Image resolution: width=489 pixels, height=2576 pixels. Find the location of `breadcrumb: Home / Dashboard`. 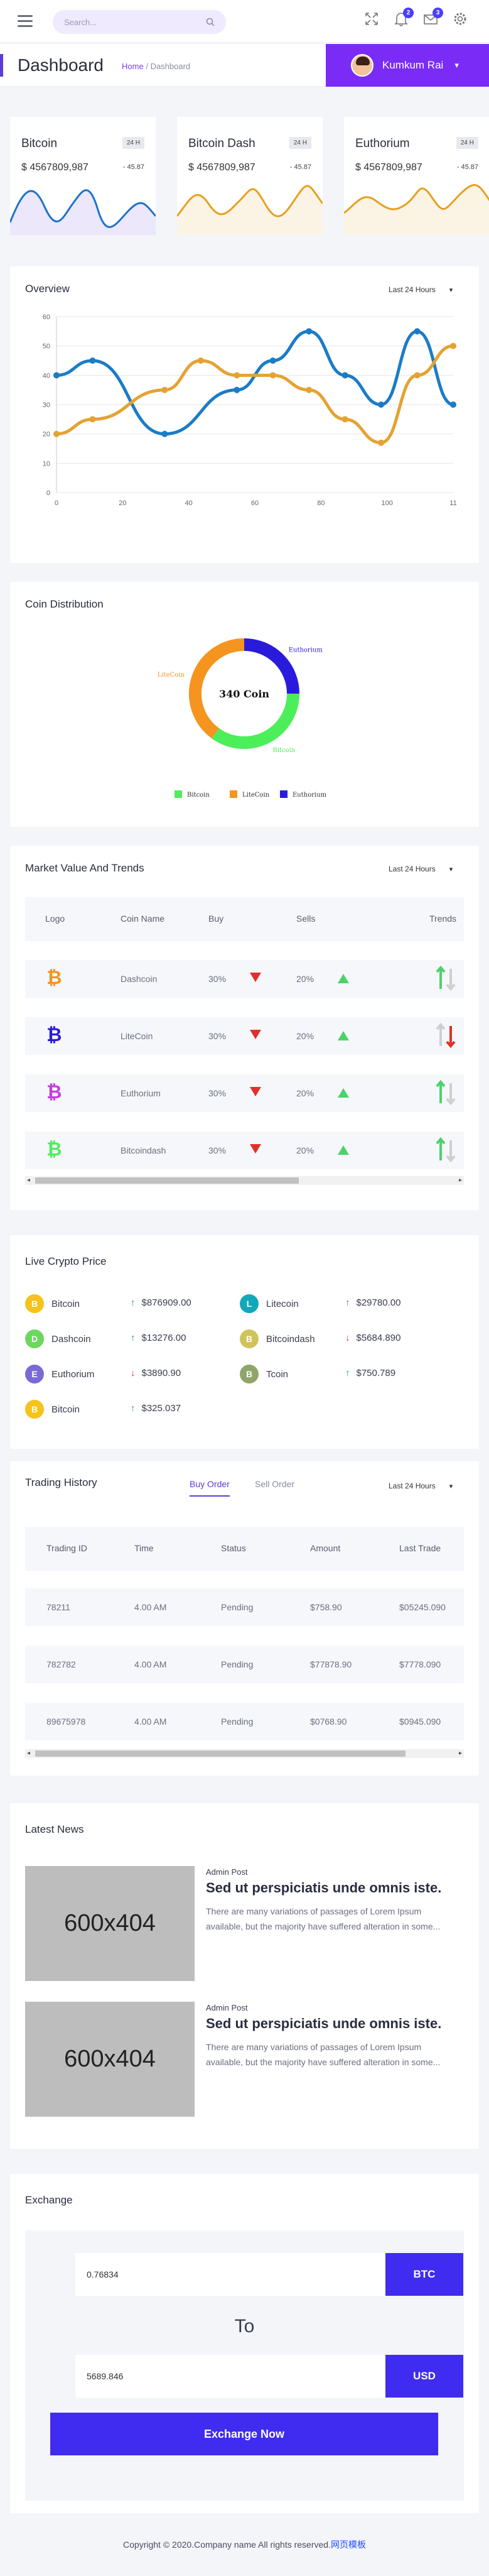

breadcrumb: Home / Dashboard is located at coordinates (156, 66).